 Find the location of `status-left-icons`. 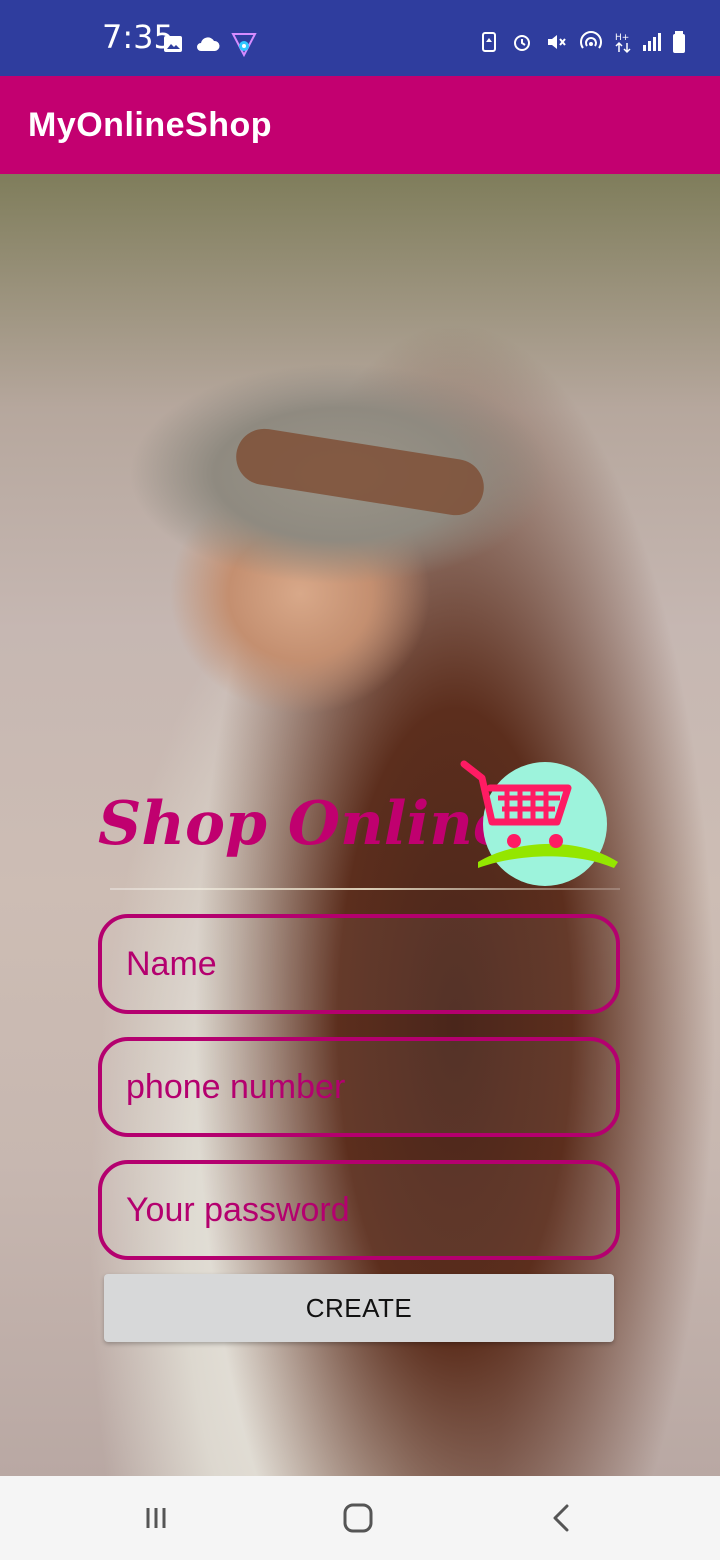

status-left-icons is located at coordinates (210, 44).